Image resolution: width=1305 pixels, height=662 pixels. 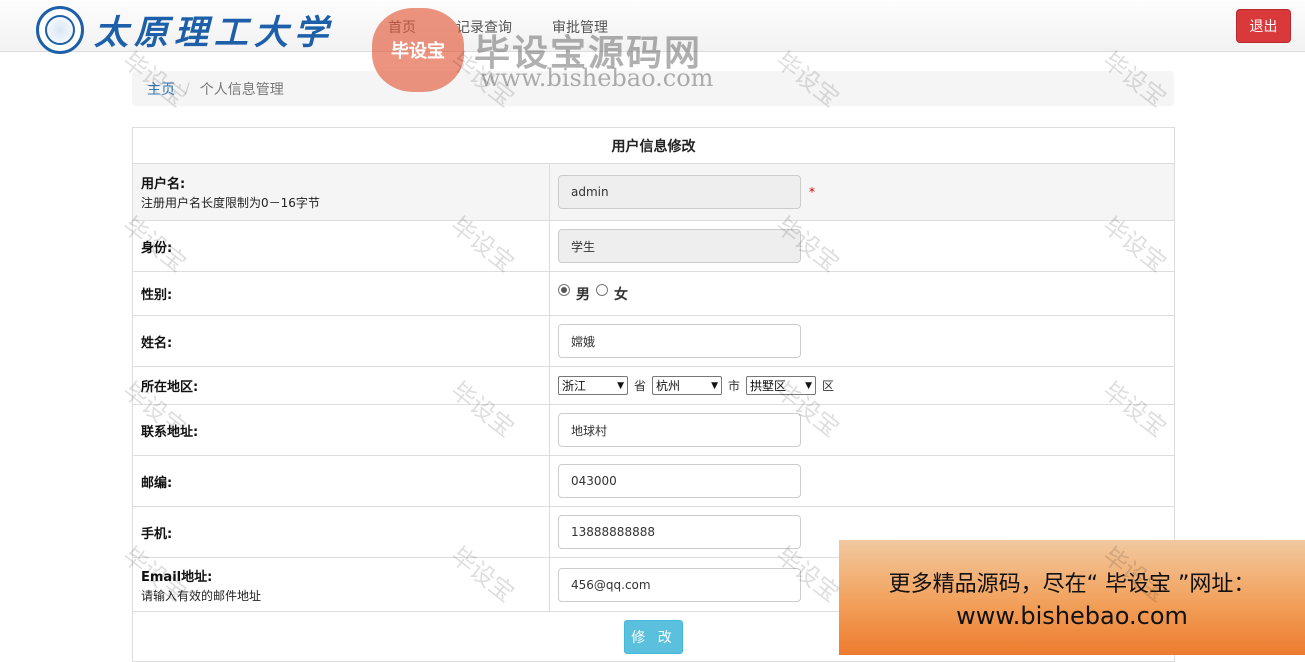 What do you see at coordinates (653, 146) in the screenshot?
I see `form-title: 用户信息修改` at bounding box center [653, 146].